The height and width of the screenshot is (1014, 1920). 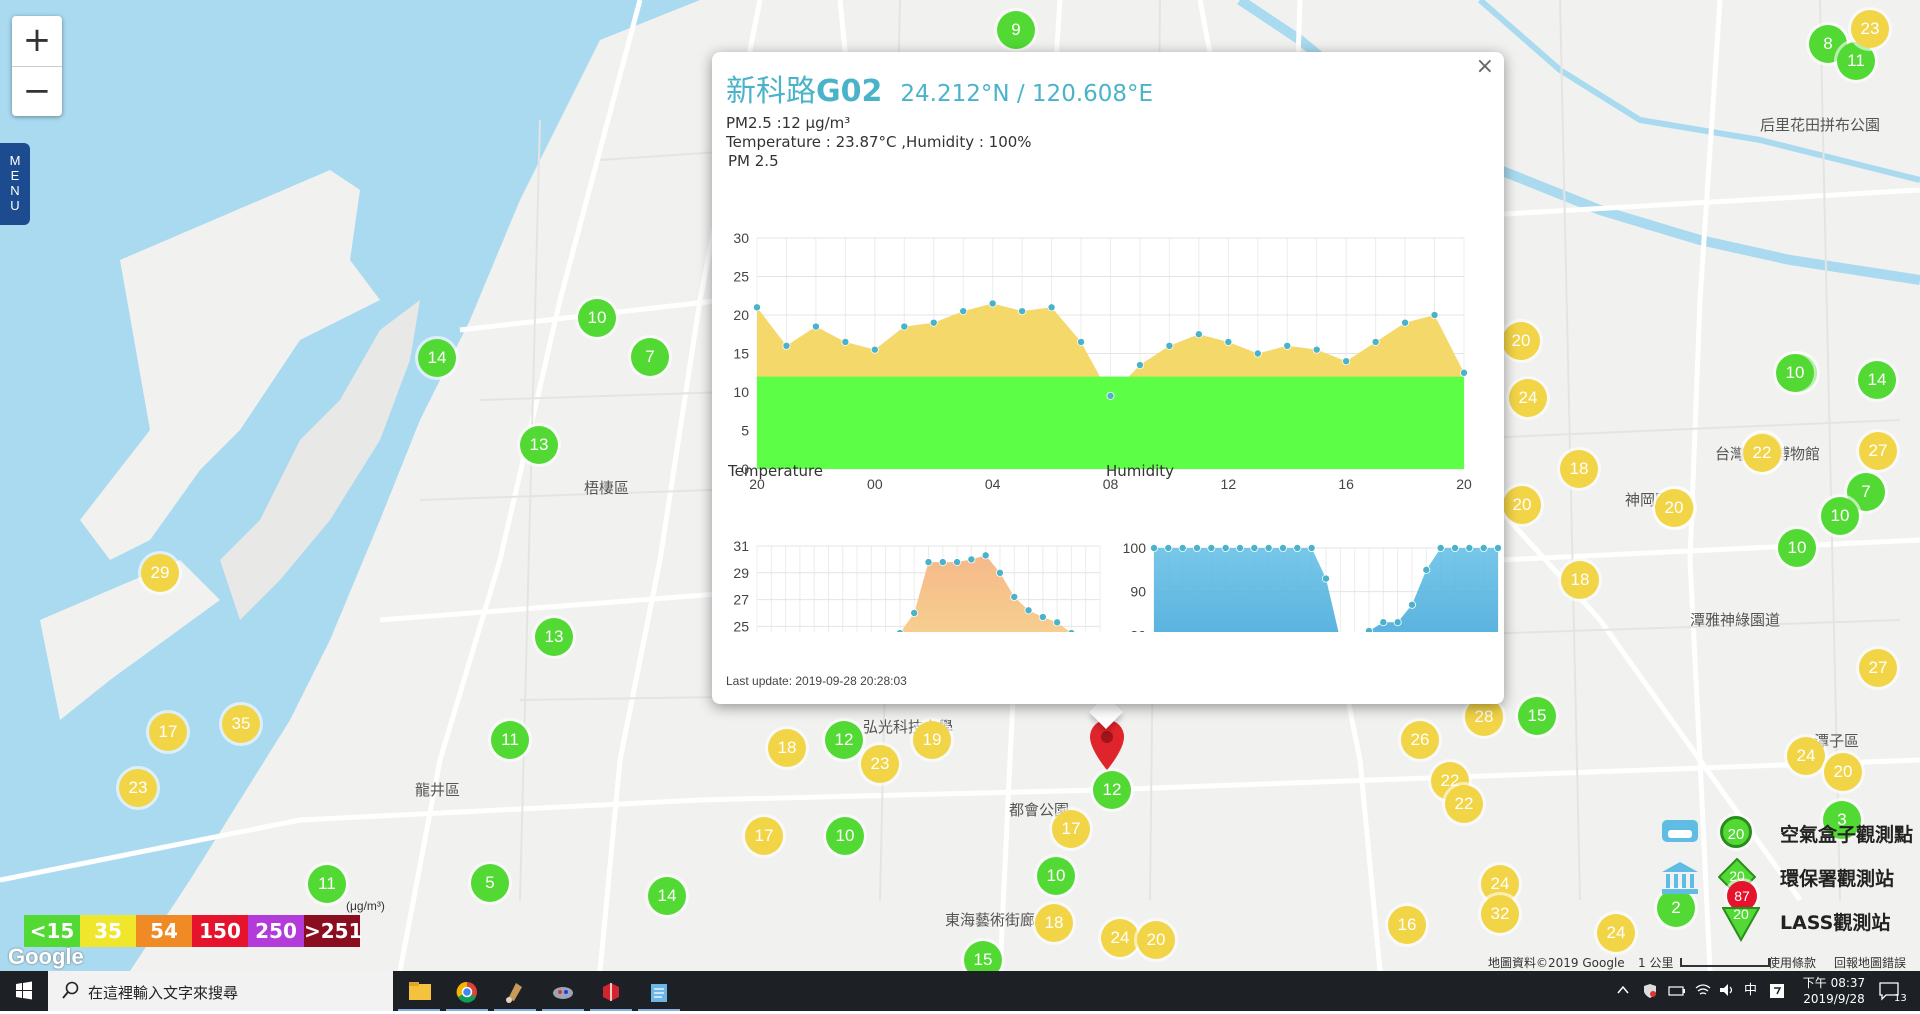 What do you see at coordinates (37, 91) in the screenshot?
I see `zoom-out-button: −` at bounding box center [37, 91].